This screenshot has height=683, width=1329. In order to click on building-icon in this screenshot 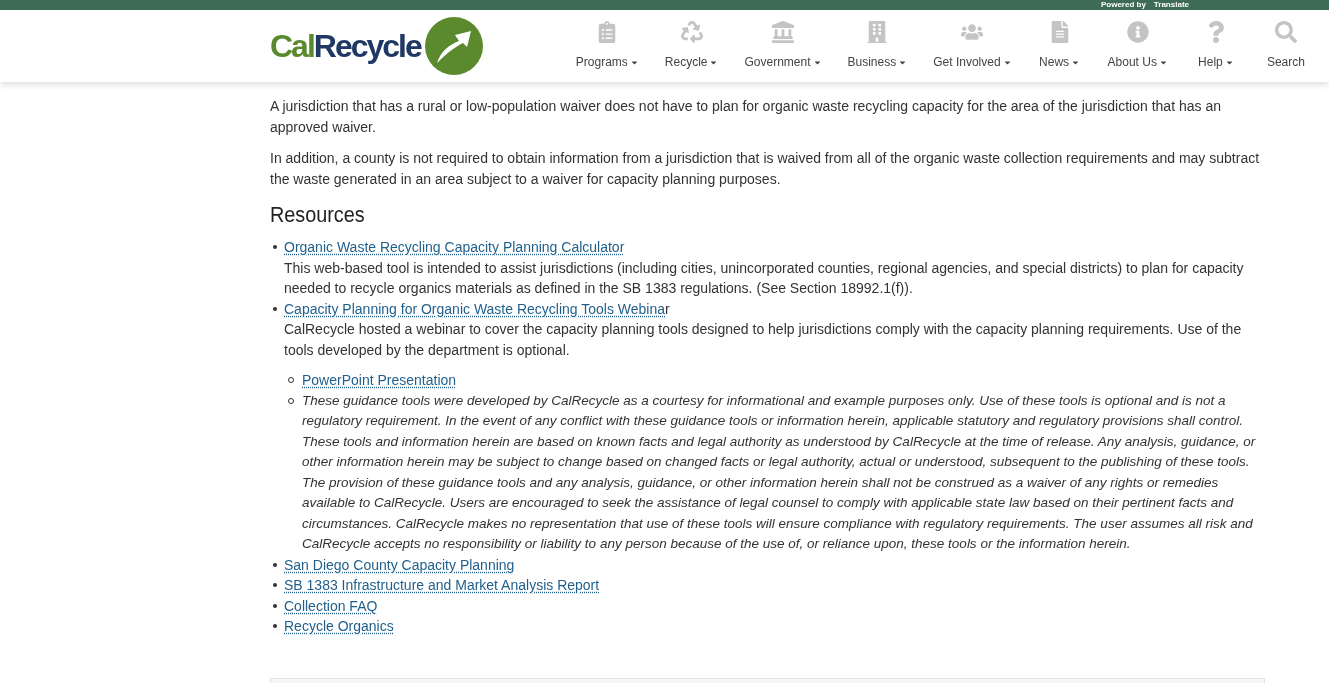, I will do `click(877, 32)`.